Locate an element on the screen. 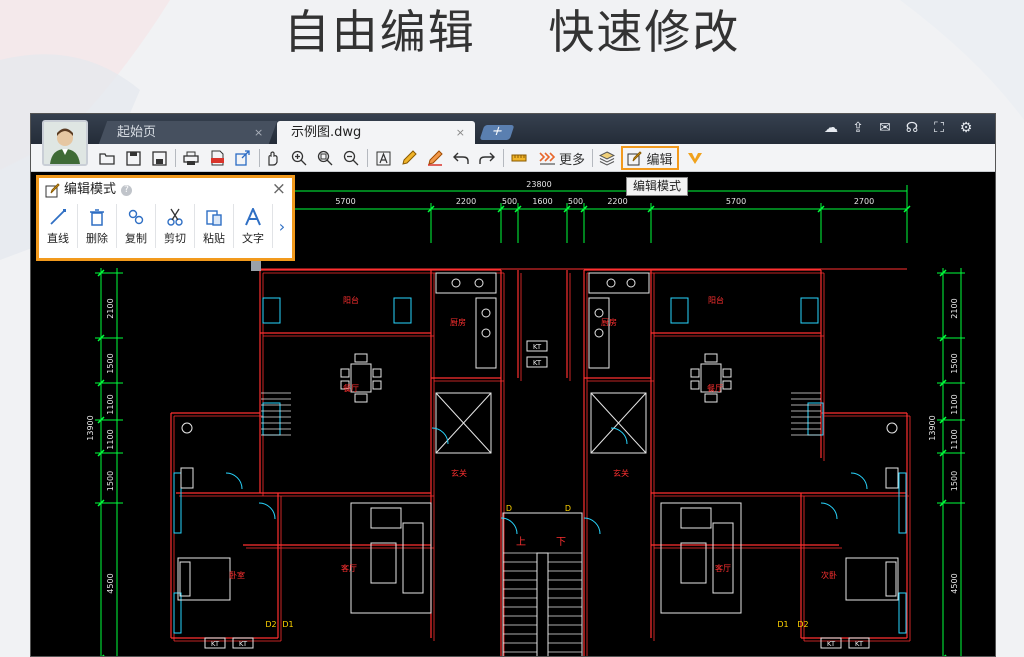 Image resolution: width=1024 pixels, height=657 pixels. tab-drawing-close-icon: × is located at coordinates (460, 132).